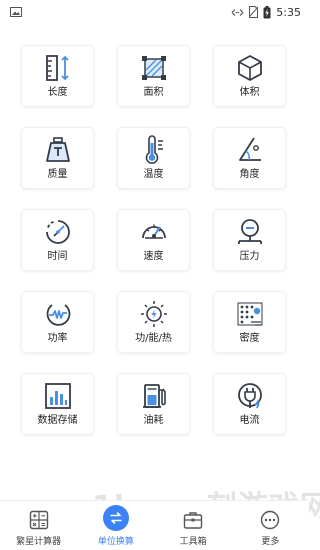 This screenshot has width=320, height=550. Describe the element at coordinates (249, 231) in the screenshot. I see `pressure-gauge-icon` at that location.